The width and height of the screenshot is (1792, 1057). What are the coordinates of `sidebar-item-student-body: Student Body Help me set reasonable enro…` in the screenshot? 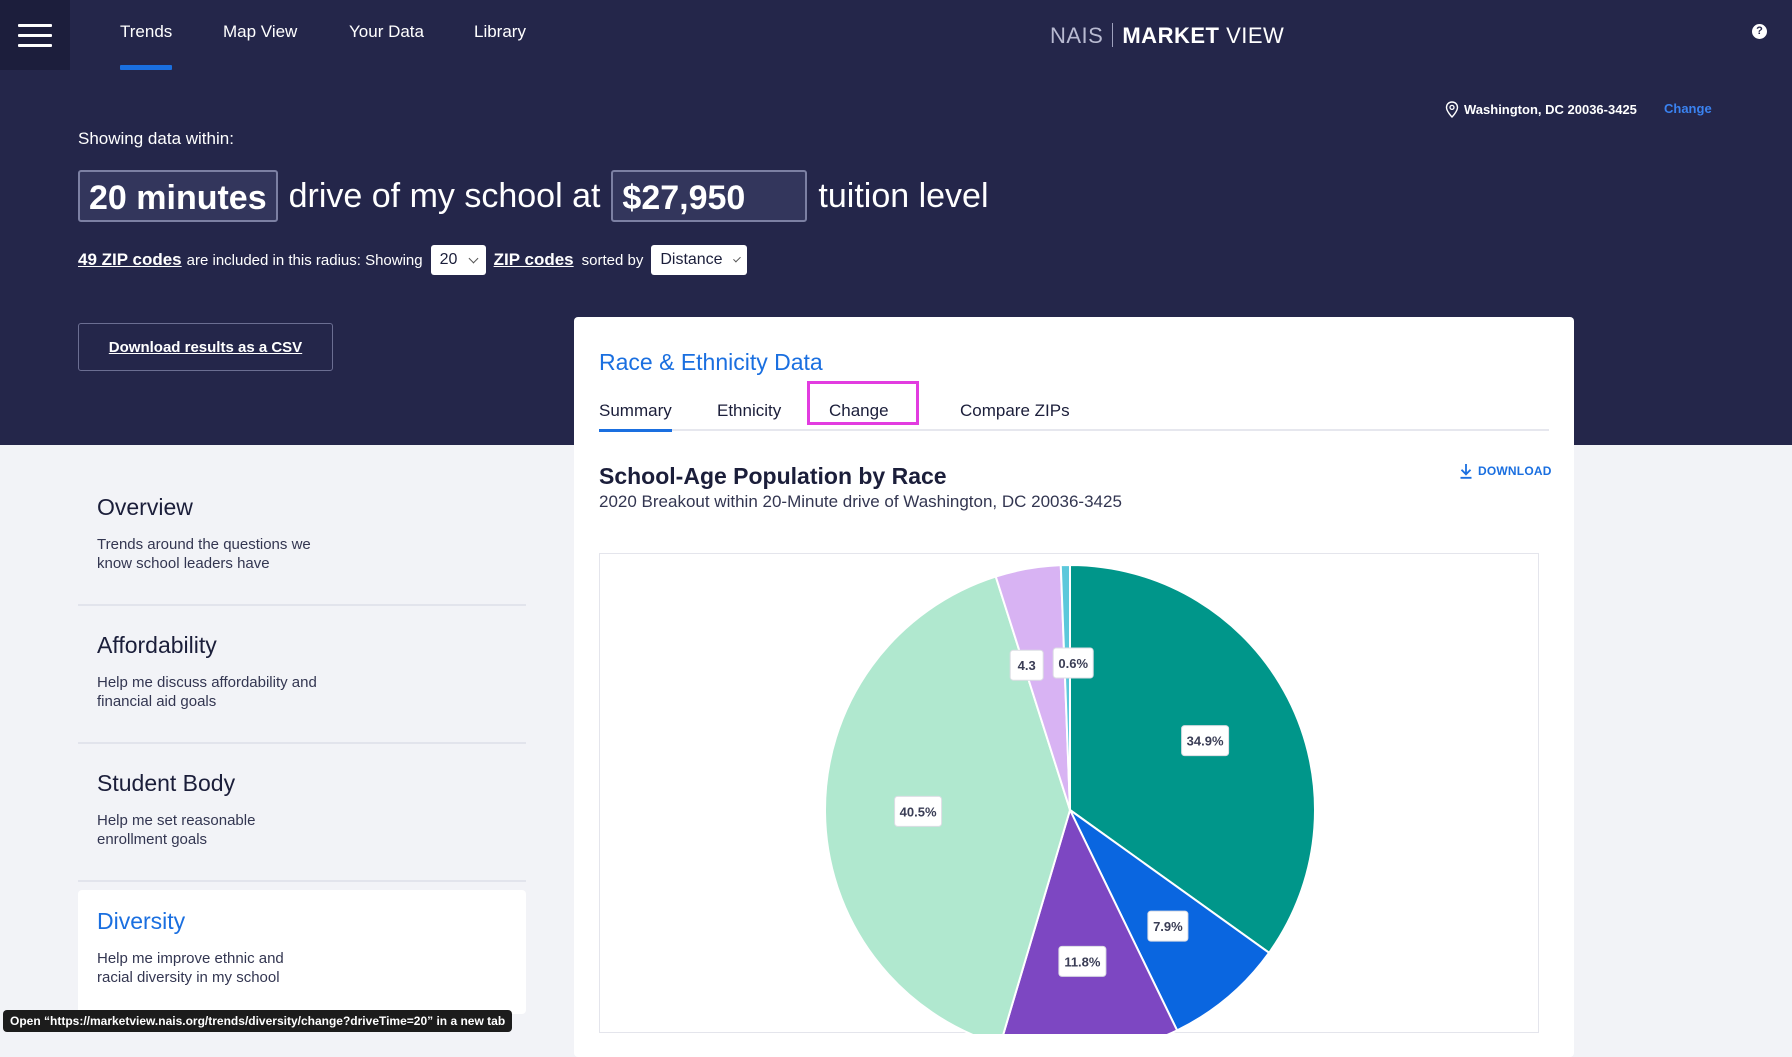 It's located at (302, 813).